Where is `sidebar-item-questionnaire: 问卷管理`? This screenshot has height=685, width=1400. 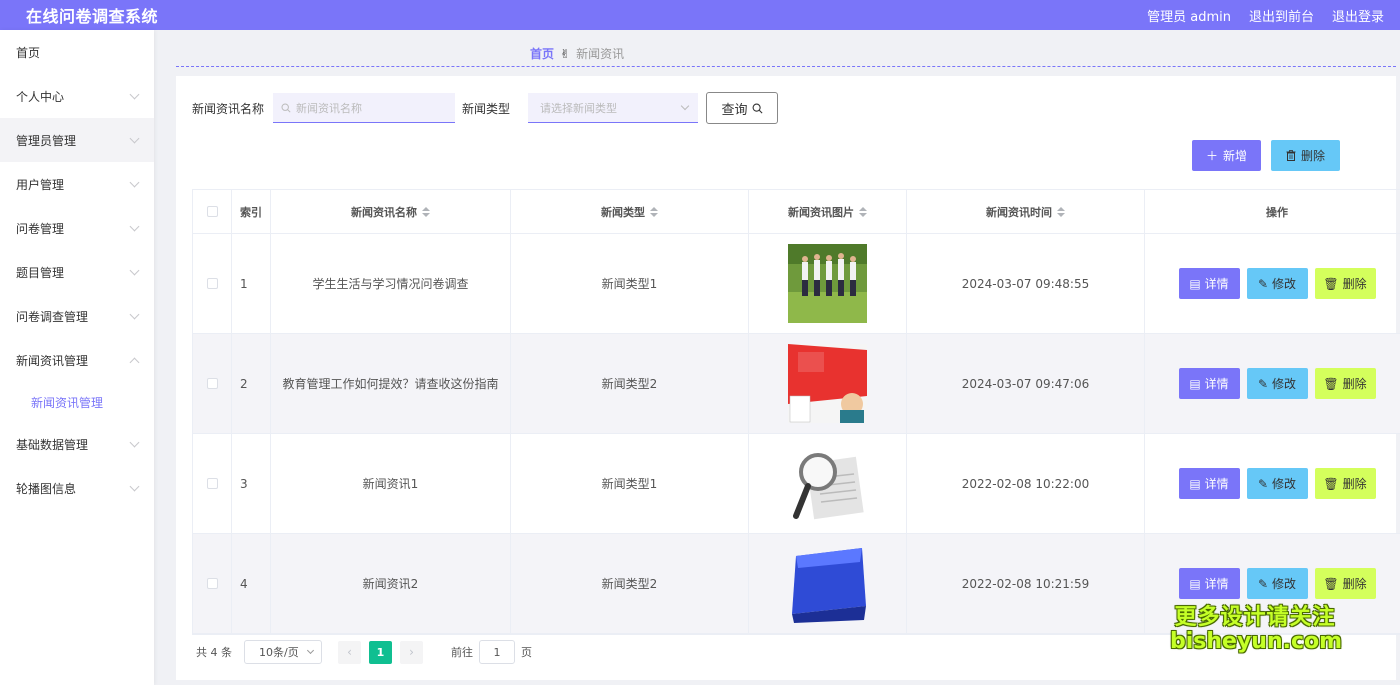 sidebar-item-questionnaire: 问卷管理 is located at coordinates (77, 228).